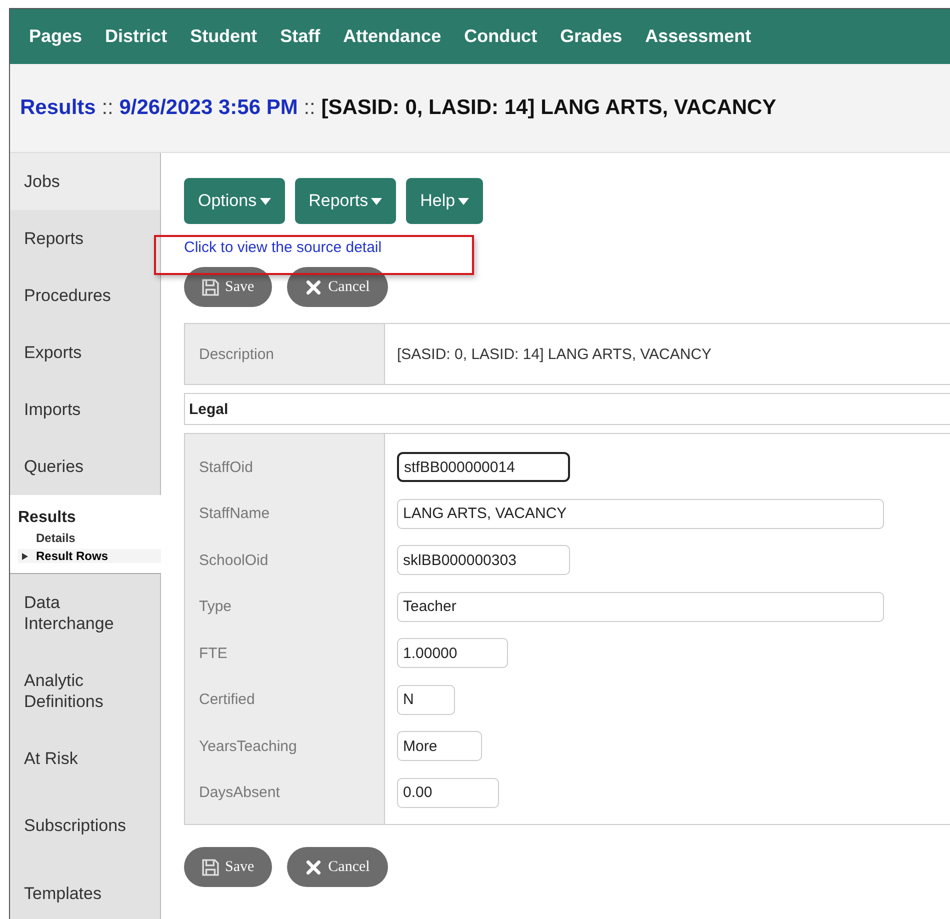  Describe the element at coordinates (85, 892) in the screenshot. I see `sidebar-item: Templates` at that location.